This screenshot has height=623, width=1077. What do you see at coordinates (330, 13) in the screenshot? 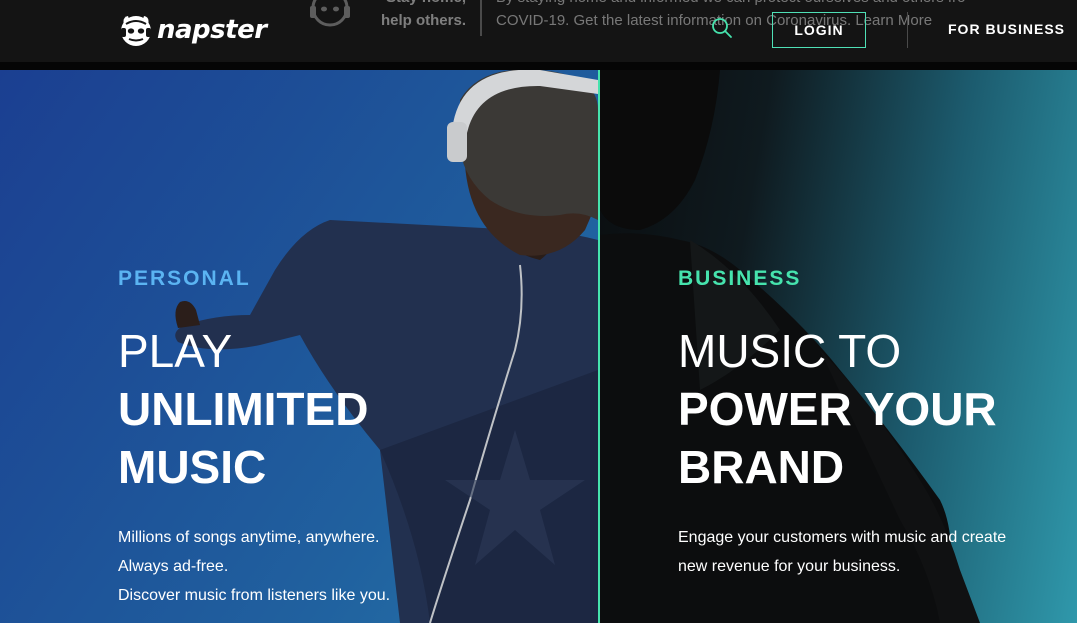
I see `headphones-cat-icon` at bounding box center [330, 13].